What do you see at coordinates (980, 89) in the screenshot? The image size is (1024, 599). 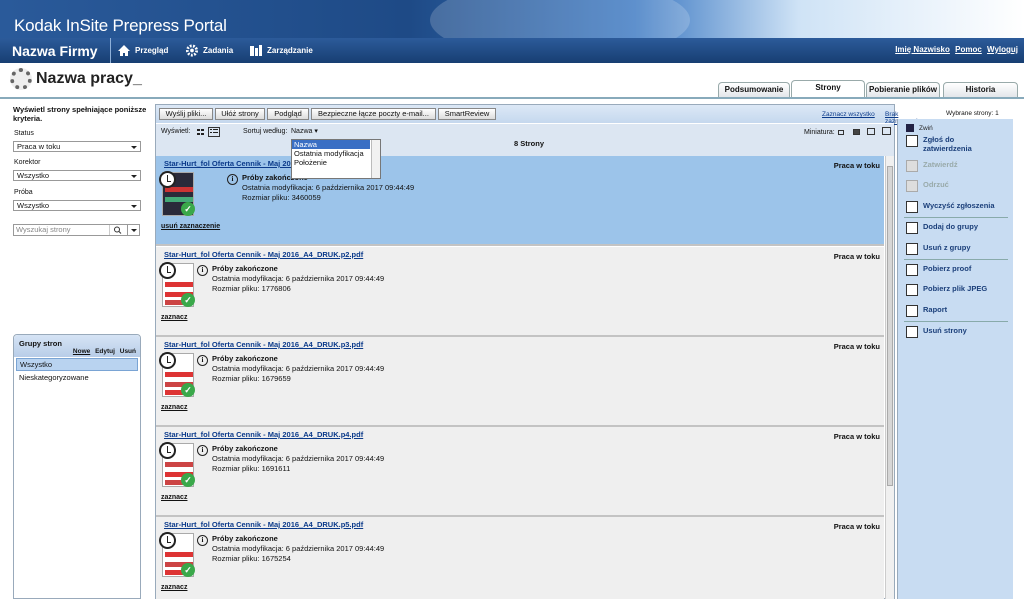 I see `tab-history: Historia` at bounding box center [980, 89].